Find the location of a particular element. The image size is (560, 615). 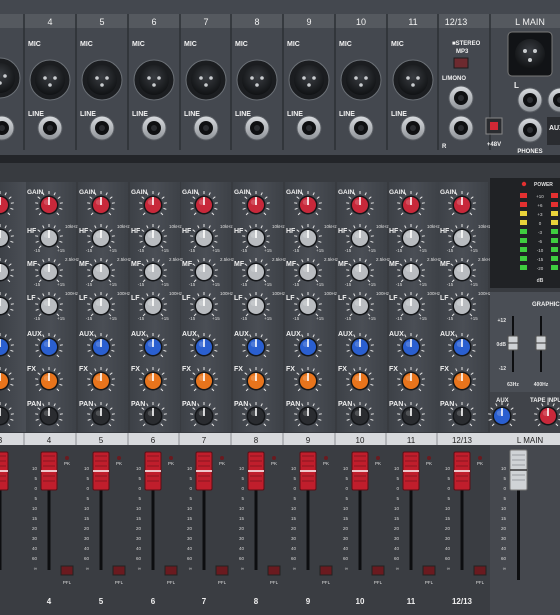

fader-scale-mark: 15 is located at coordinates (448, 518).